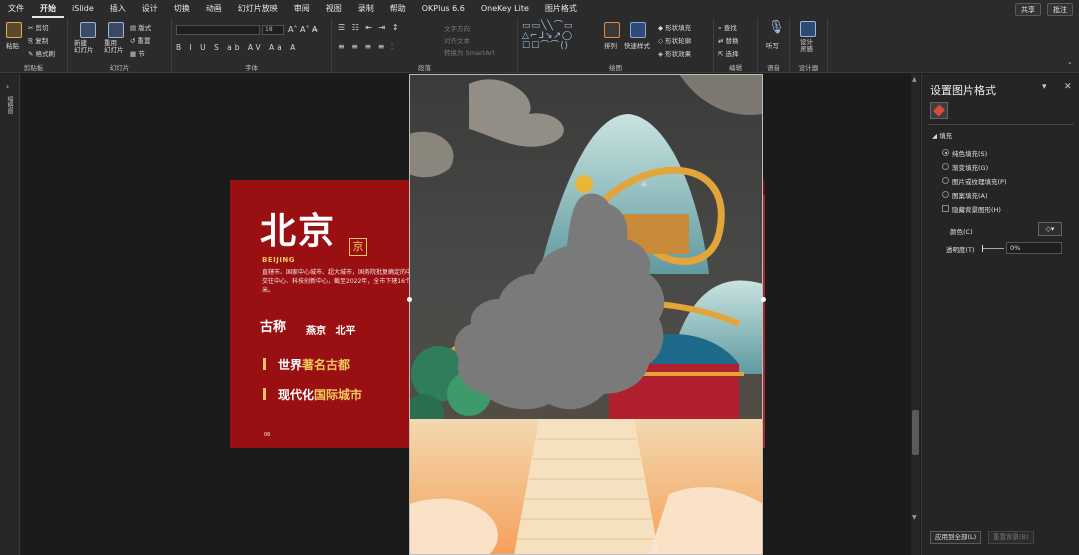 The height and width of the screenshot is (555, 1079). I want to click on menu-tab: iSlide, so click(83, 9).